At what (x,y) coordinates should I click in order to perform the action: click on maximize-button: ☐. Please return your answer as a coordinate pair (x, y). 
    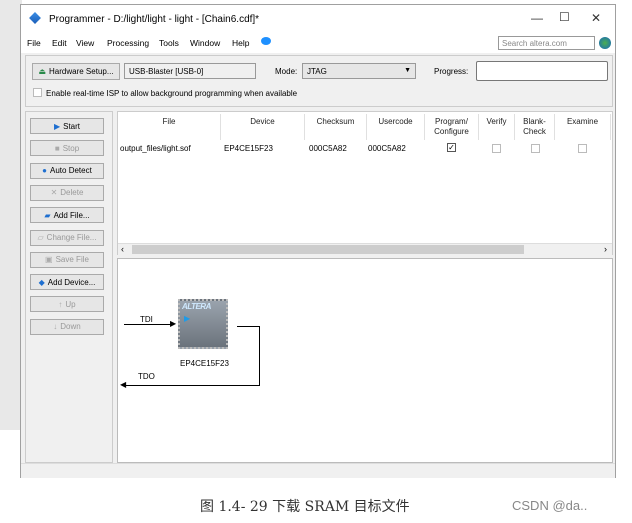
    Looking at the image, I should click on (564, 17).